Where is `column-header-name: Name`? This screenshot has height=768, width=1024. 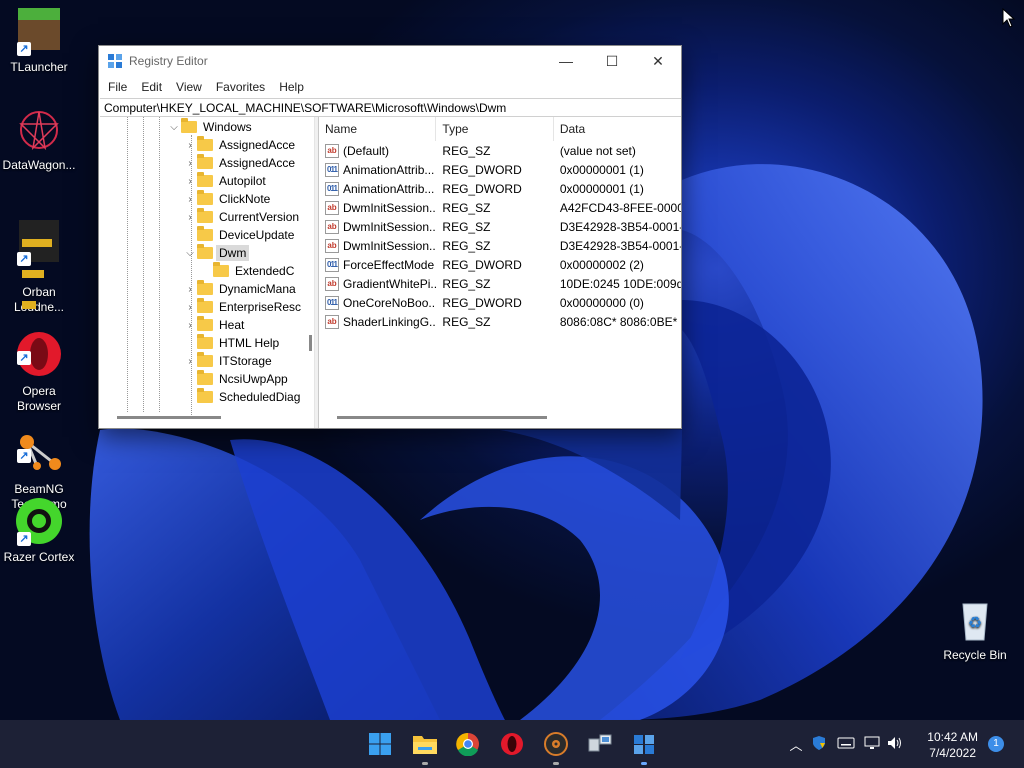 column-header-name: Name is located at coordinates (378, 129).